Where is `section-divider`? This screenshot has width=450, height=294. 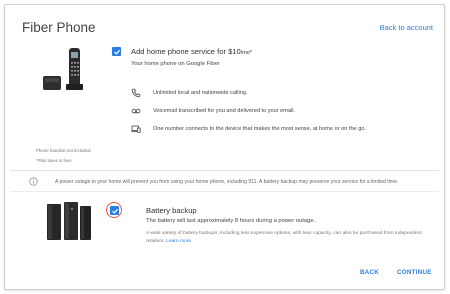 section-divider is located at coordinates (224, 170).